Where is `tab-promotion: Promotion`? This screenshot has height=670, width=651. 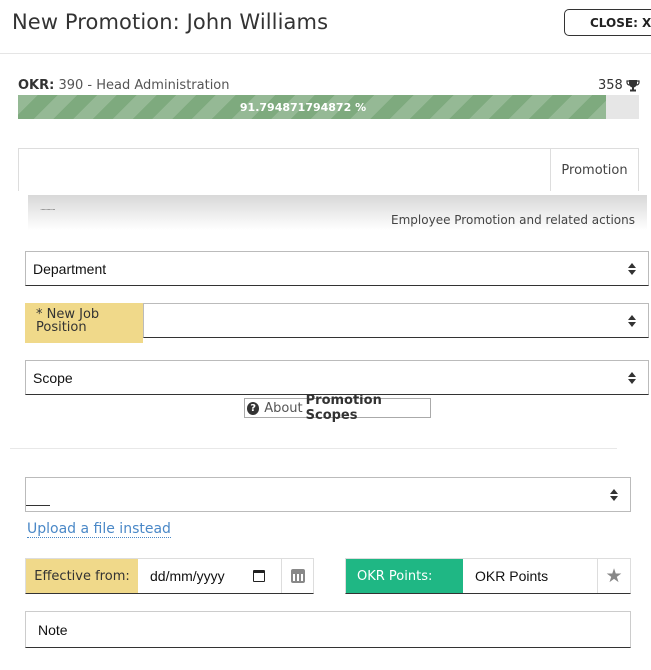
tab-promotion: Promotion is located at coordinates (594, 169).